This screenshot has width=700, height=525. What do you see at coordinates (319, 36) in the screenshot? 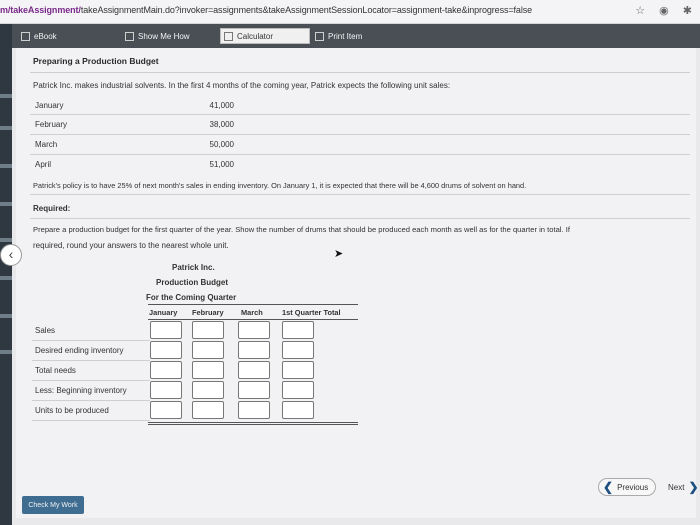
I see `print-icon` at bounding box center [319, 36].